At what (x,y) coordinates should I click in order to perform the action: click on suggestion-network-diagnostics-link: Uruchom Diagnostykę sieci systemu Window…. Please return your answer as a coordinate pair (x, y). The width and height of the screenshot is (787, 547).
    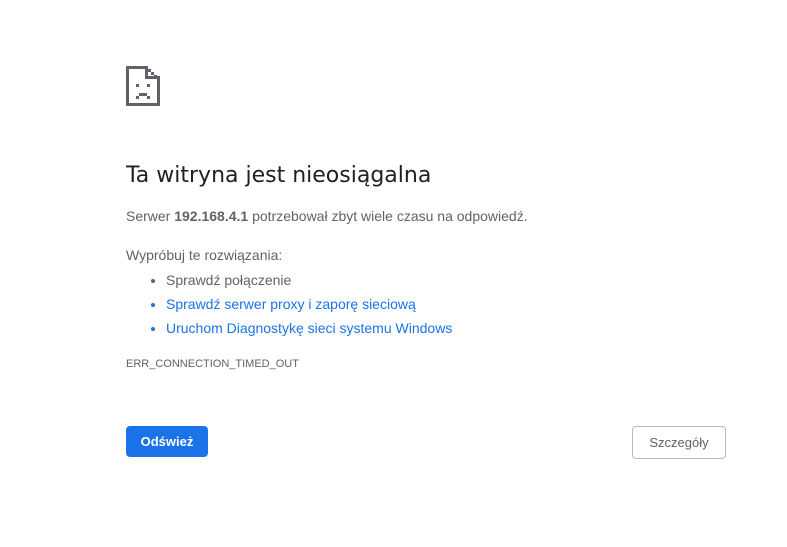
    Looking at the image, I should click on (446, 328).